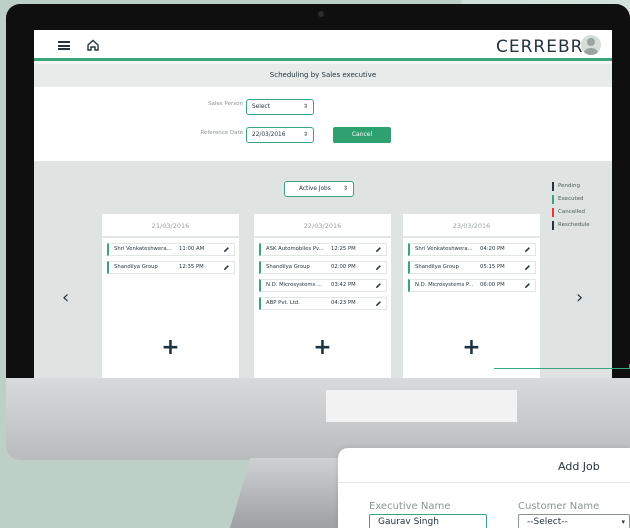  Describe the element at coordinates (562, 368) in the screenshot. I see `callout-line` at that location.